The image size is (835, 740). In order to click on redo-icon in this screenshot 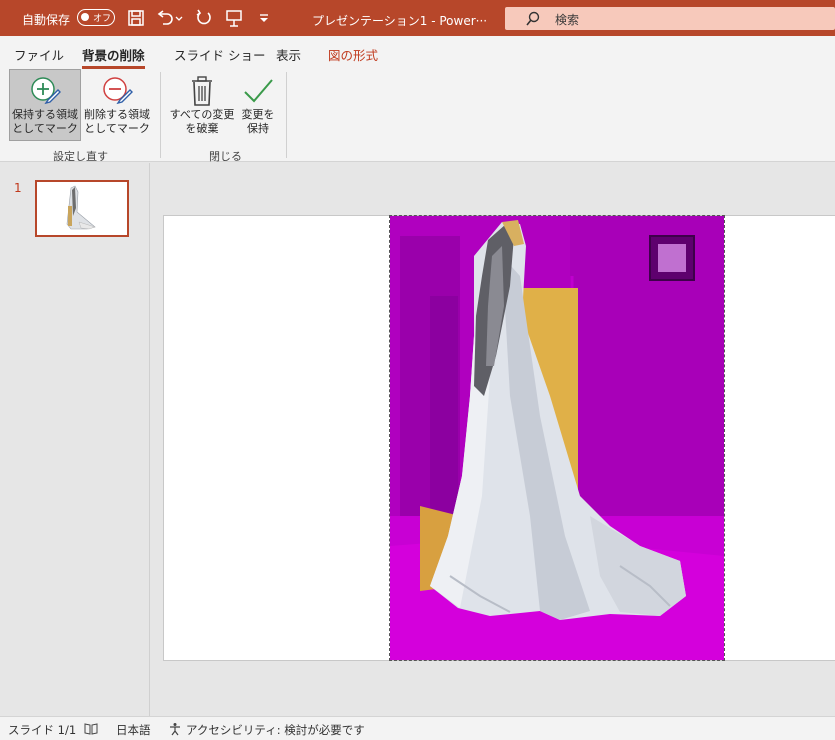, I will do `click(204, 18)`.